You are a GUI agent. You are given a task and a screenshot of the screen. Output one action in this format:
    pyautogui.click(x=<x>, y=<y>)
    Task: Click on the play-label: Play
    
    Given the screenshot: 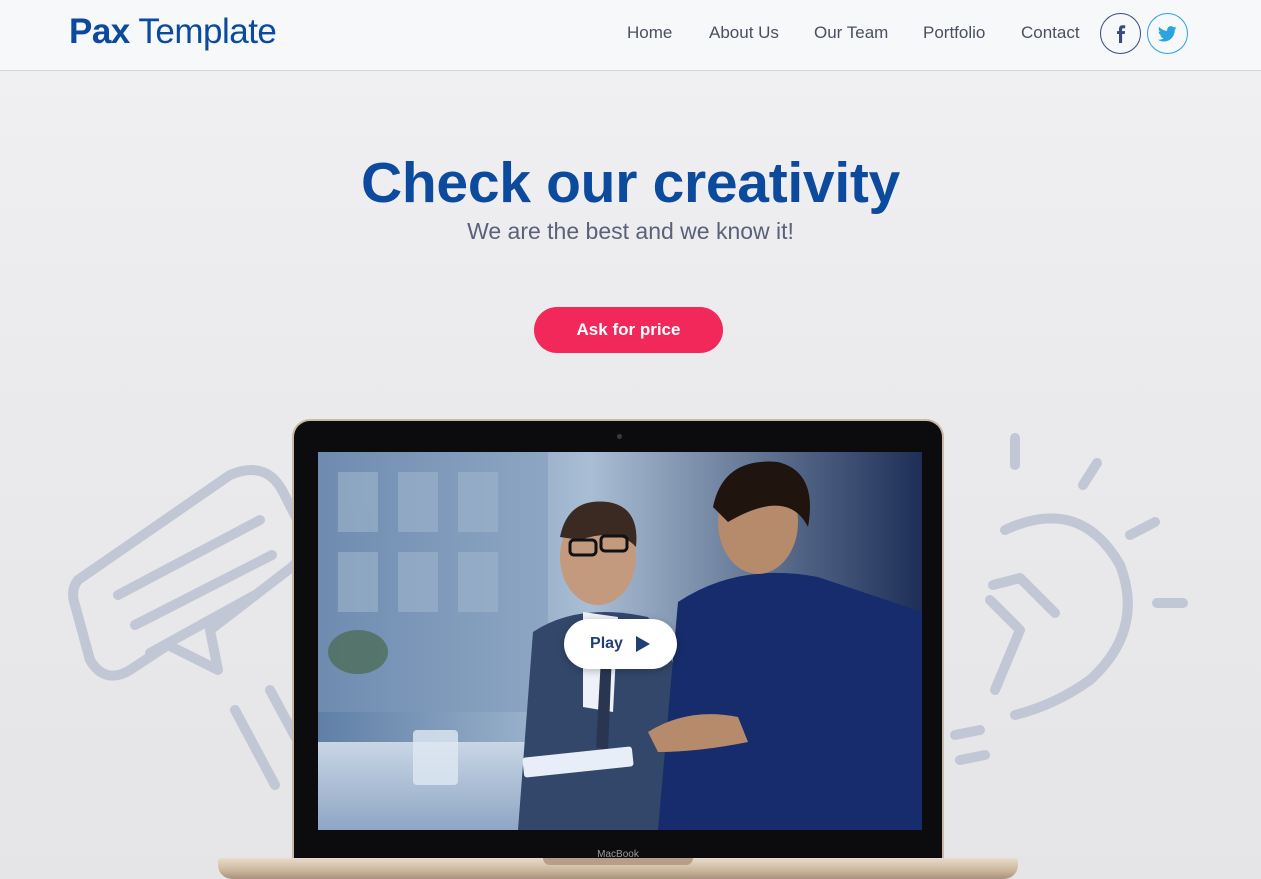 What is the action you would take?
    pyautogui.click(x=606, y=643)
    